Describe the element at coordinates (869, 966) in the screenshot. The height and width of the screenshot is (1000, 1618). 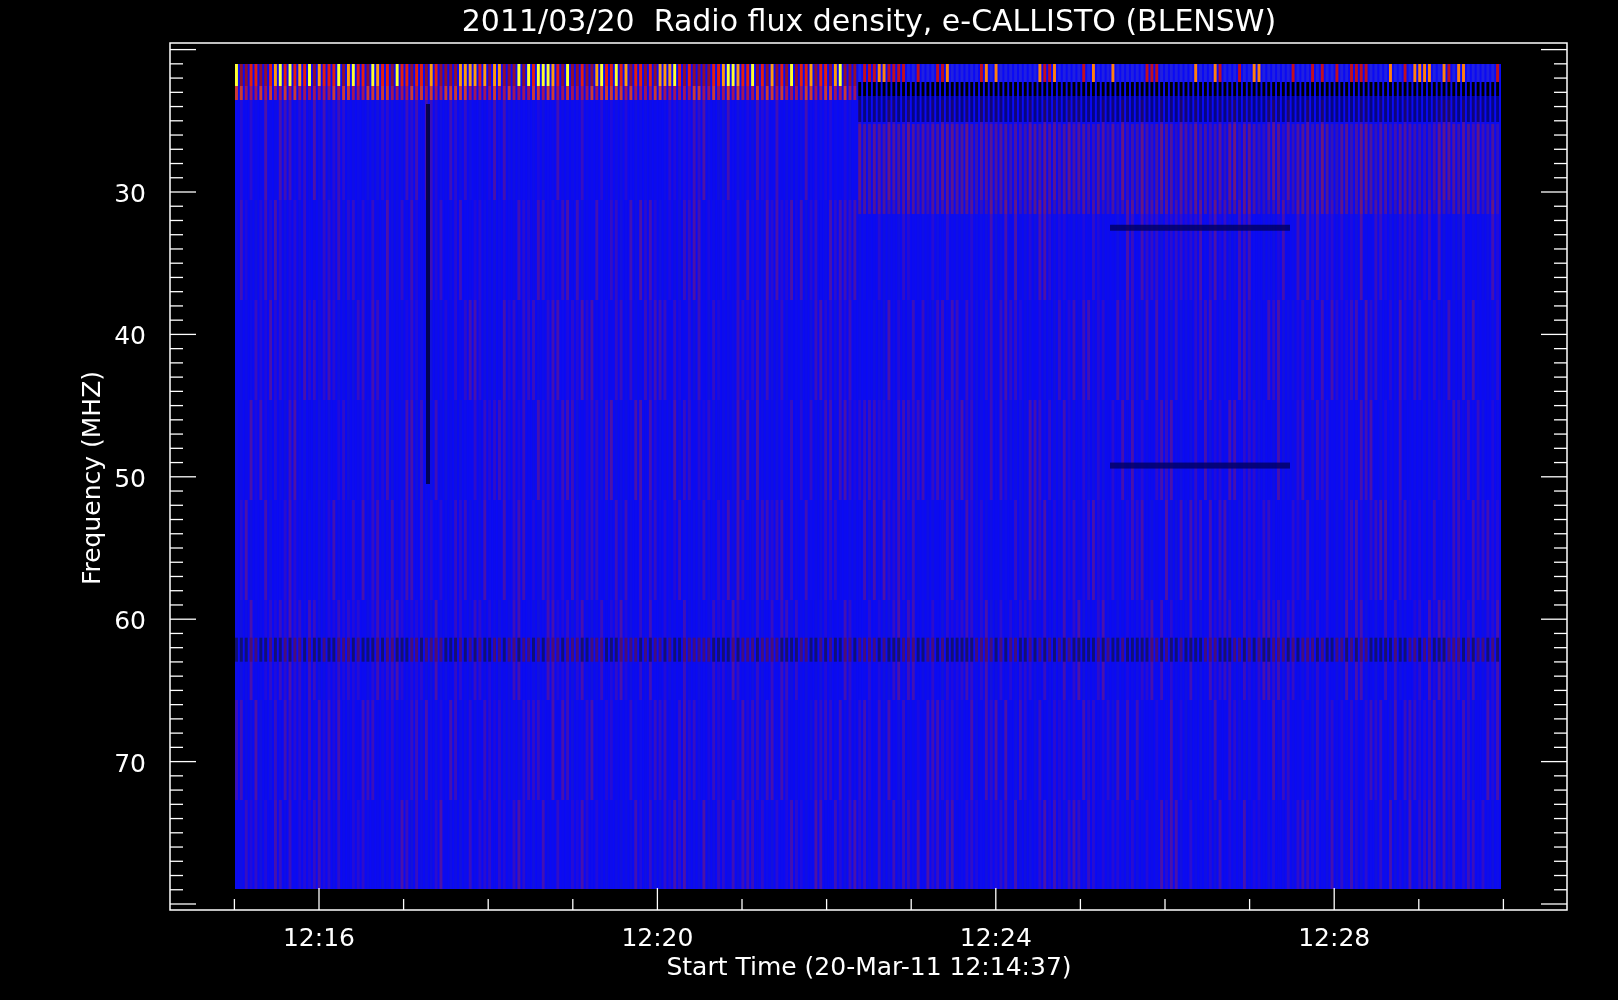
I see `x-axis-label: Start Time (20-Mar-11 12:14:37)` at that location.